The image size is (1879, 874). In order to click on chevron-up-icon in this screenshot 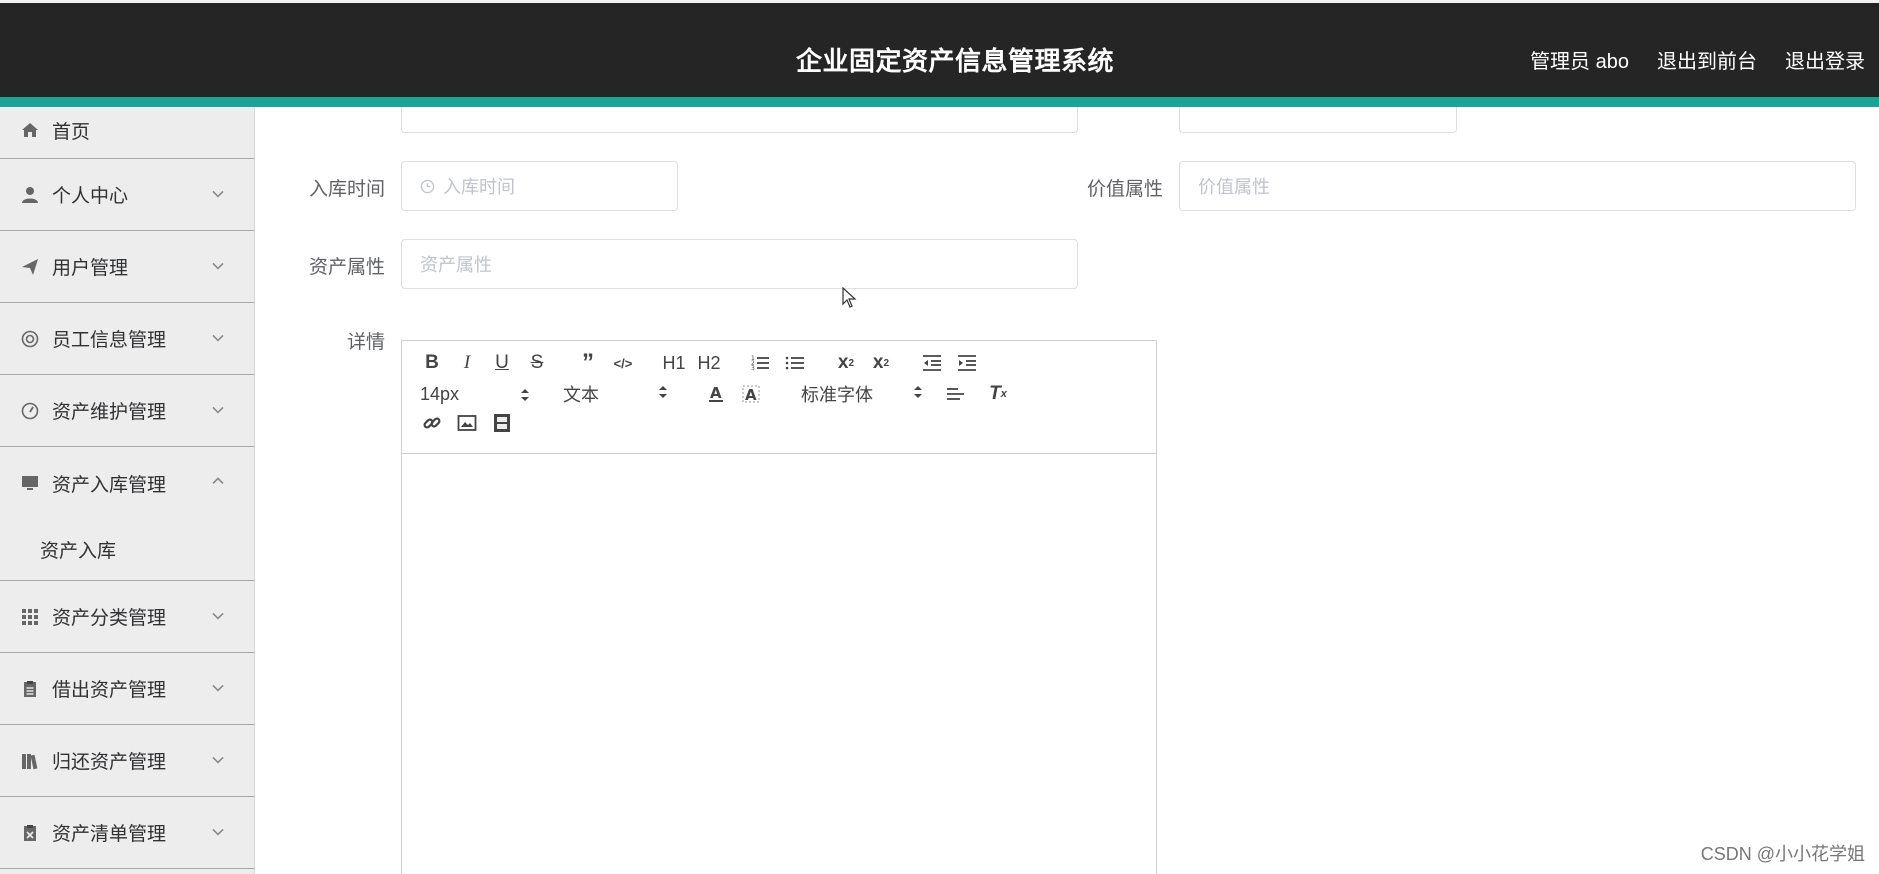, I will do `click(218, 481)`.